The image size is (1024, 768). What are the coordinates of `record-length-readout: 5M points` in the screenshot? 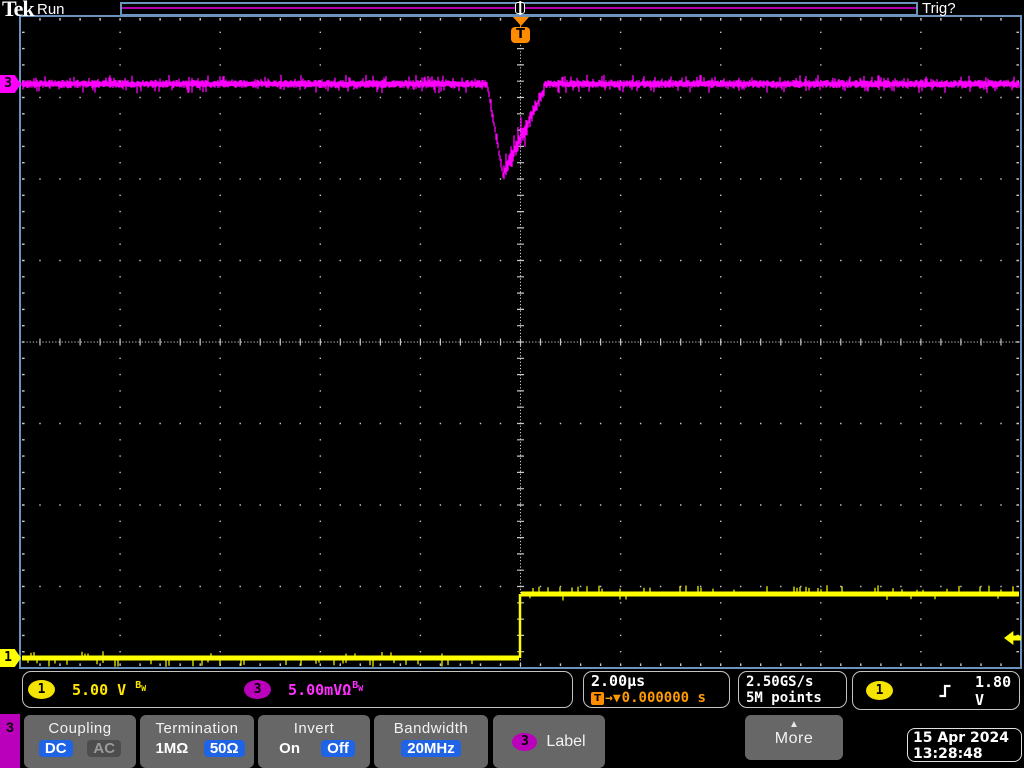 It's located at (784, 698).